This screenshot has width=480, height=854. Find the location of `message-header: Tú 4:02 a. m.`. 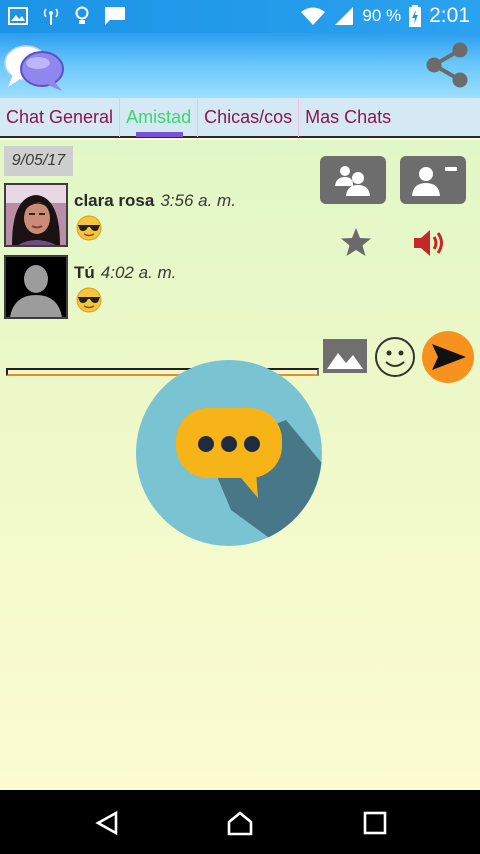

message-header: Tú 4:02 a. m. is located at coordinates (125, 273).